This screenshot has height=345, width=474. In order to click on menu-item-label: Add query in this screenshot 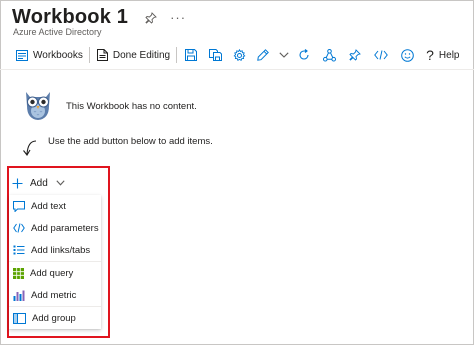, I will do `click(52, 273)`.